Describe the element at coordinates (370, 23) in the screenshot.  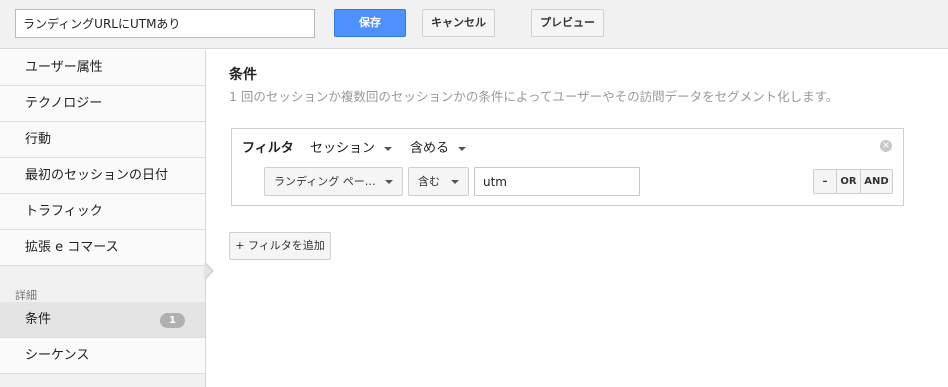
I see `save-button: 保存` at that location.